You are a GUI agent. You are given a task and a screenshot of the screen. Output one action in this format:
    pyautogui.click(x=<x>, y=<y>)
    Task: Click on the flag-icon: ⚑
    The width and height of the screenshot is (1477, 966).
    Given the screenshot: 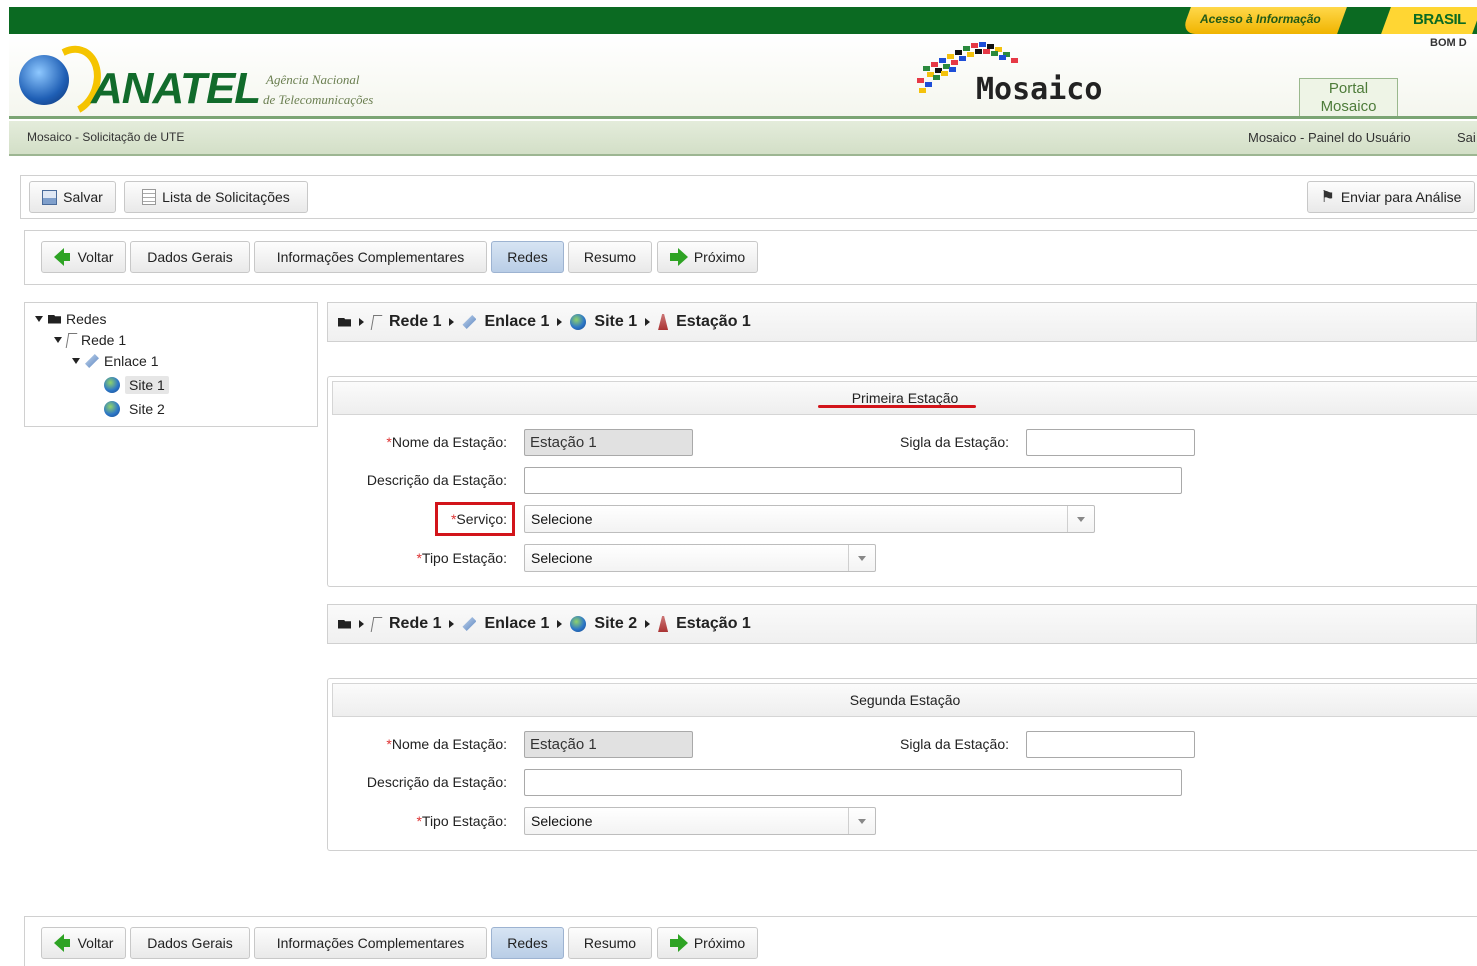 What is the action you would take?
    pyautogui.click(x=1327, y=197)
    